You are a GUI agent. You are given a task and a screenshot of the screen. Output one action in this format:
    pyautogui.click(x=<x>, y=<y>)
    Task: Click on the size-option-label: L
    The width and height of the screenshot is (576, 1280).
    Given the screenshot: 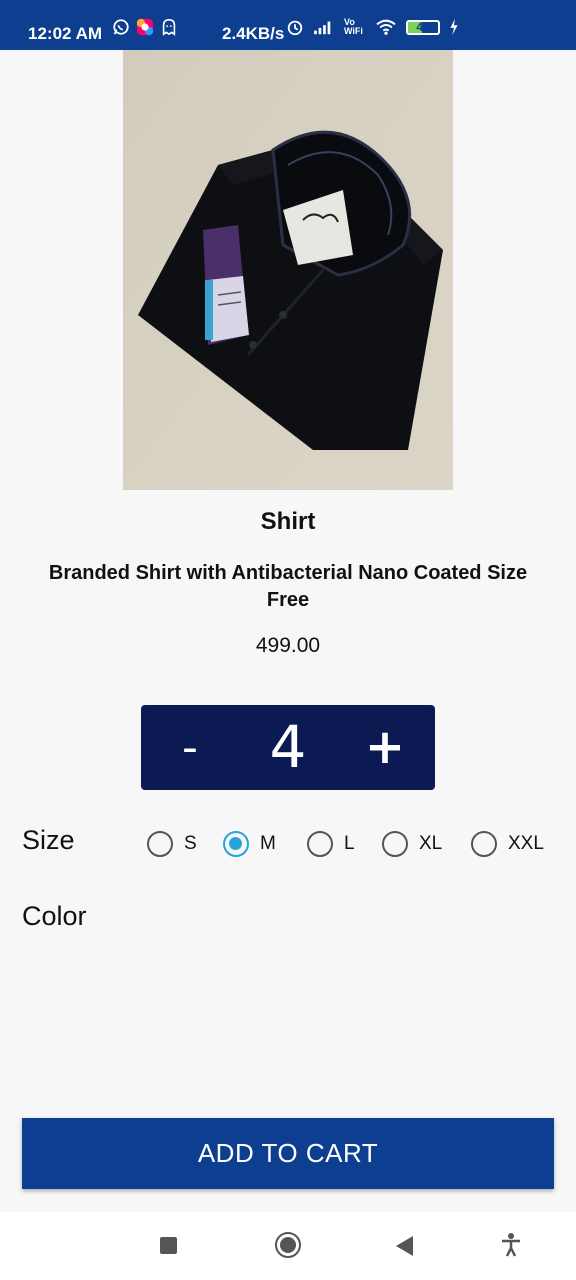 What is the action you would take?
    pyautogui.click(x=349, y=843)
    